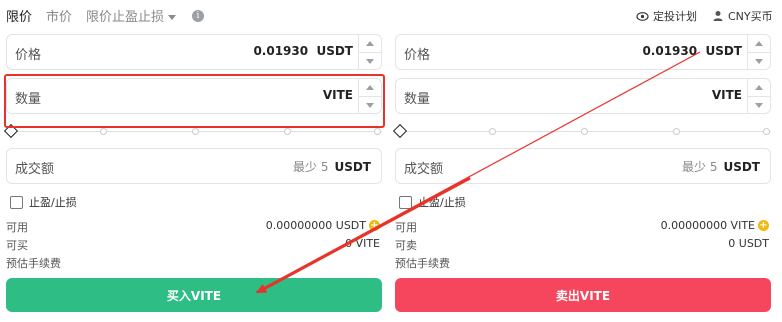 Image resolution: width=782 pixels, height=322 pixels. Describe the element at coordinates (363, 235) in the screenshot. I see `annotation-arrow-thick` at that location.